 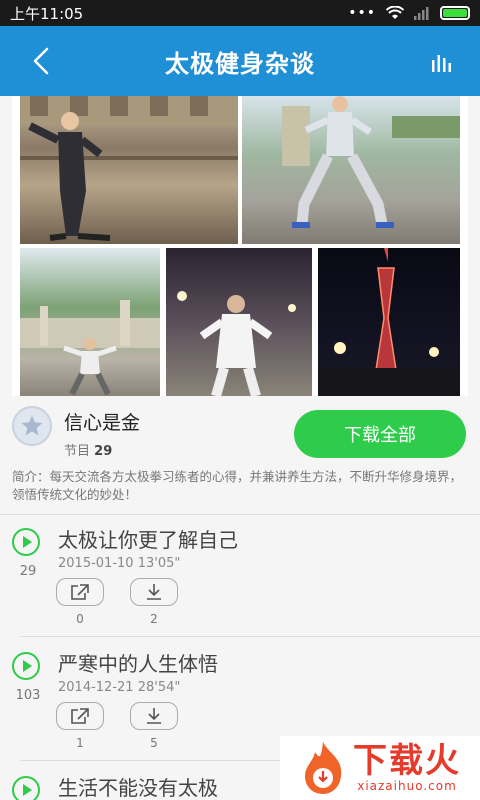 What do you see at coordinates (323, 768) in the screenshot?
I see `flame-logo-icon` at bounding box center [323, 768].